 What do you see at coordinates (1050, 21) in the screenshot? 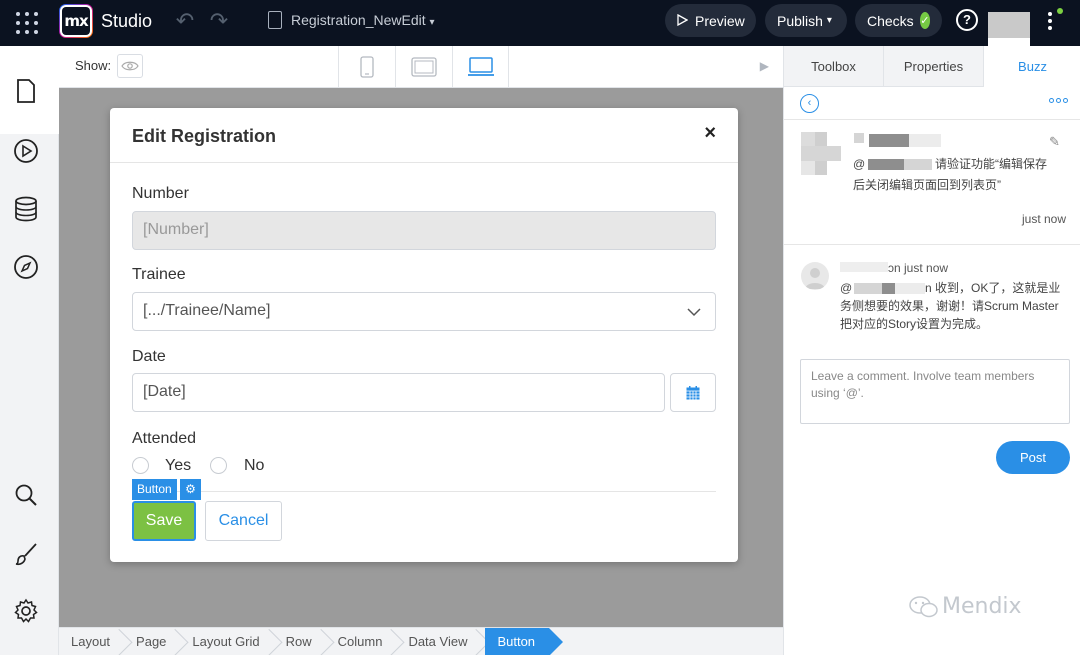
I see `more-vertical-icon` at bounding box center [1050, 21].